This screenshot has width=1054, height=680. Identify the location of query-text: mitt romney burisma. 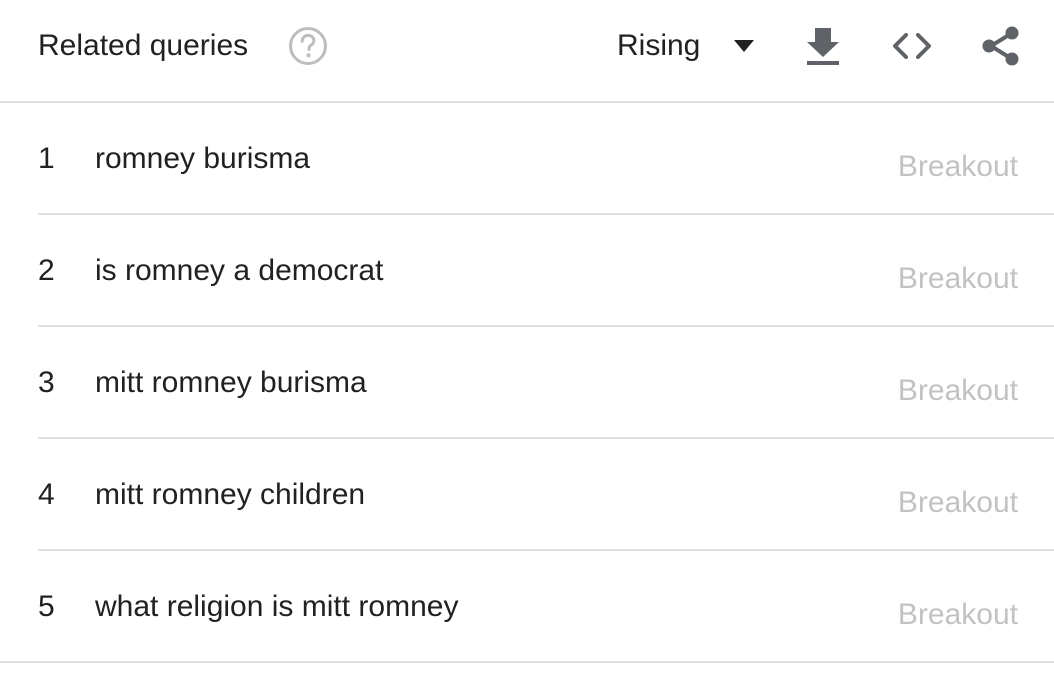
(231, 383).